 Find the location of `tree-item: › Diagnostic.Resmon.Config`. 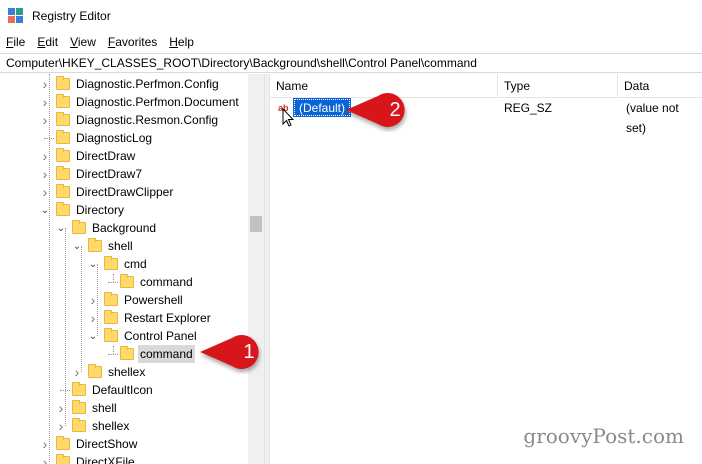

tree-item: › Diagnostic.Resmon.Config is located at coordinates (124, 120).